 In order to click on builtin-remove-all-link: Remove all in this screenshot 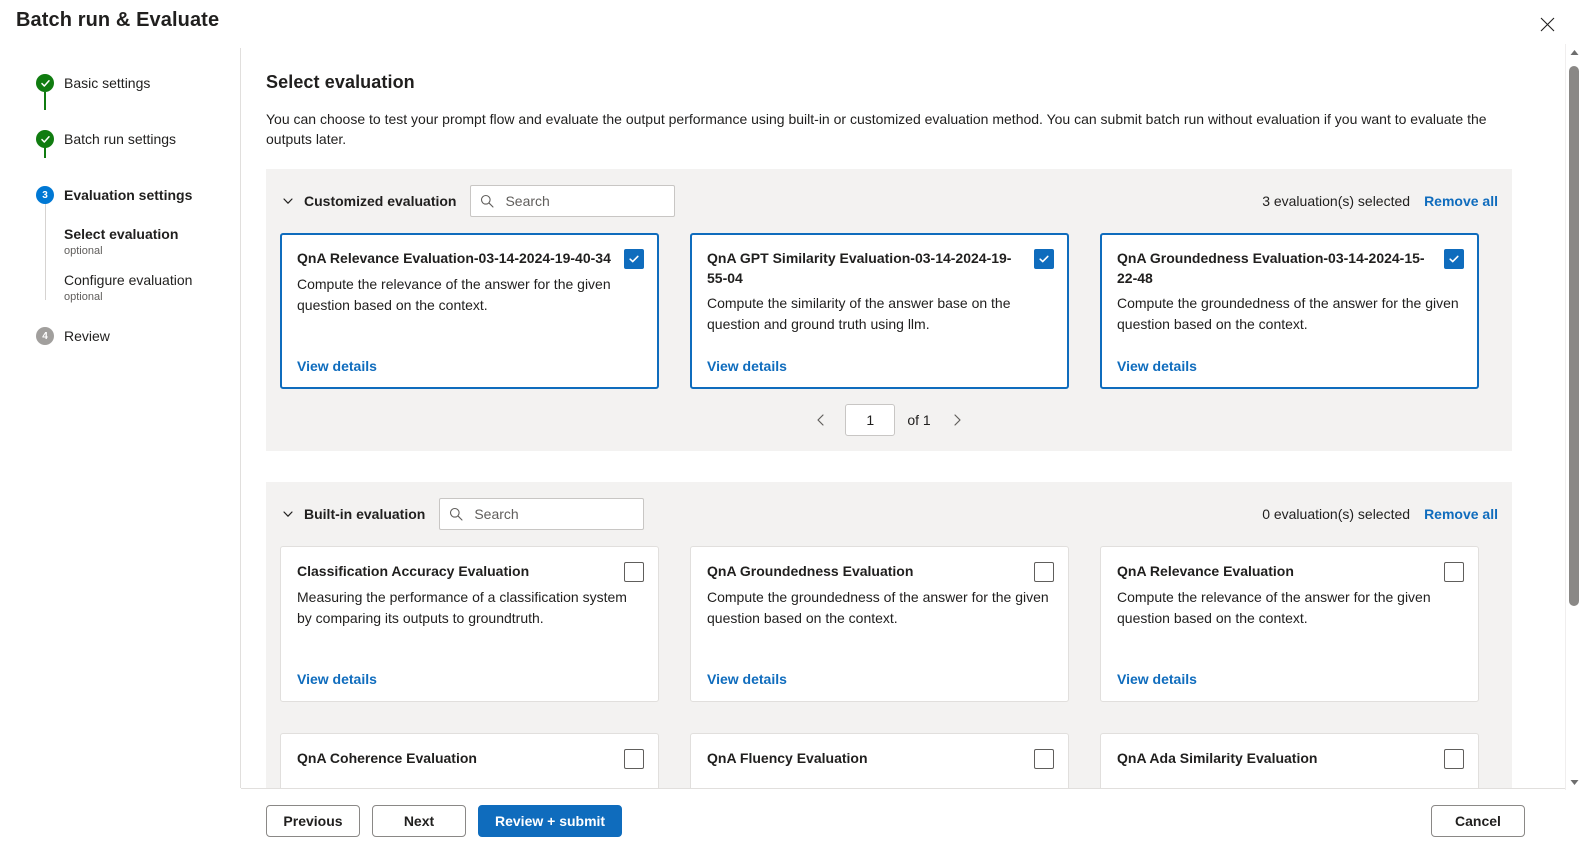, I will do `click(1461, 514)`.